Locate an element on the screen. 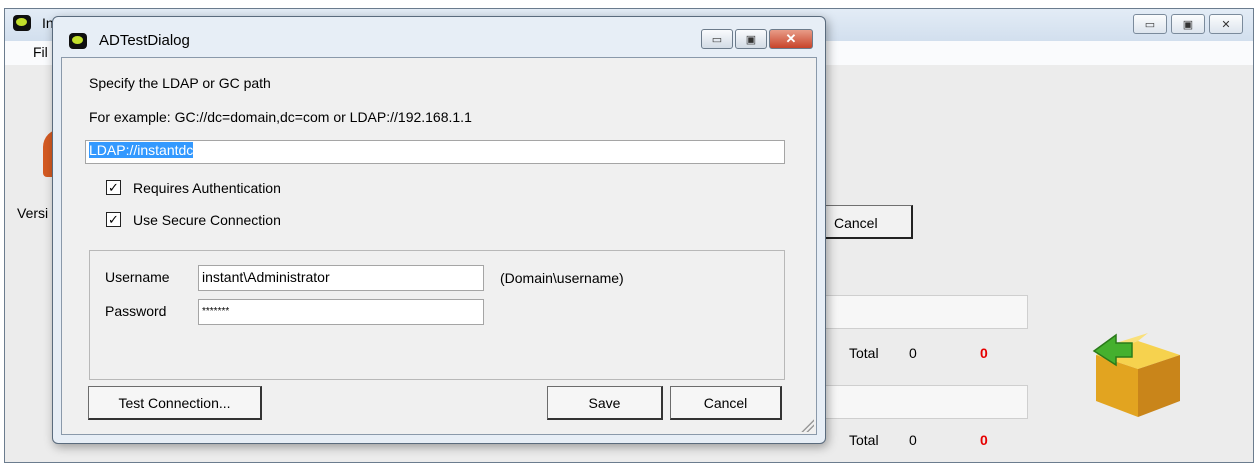  username-hint: (Domain\username) is located at coordinates (562, 278).